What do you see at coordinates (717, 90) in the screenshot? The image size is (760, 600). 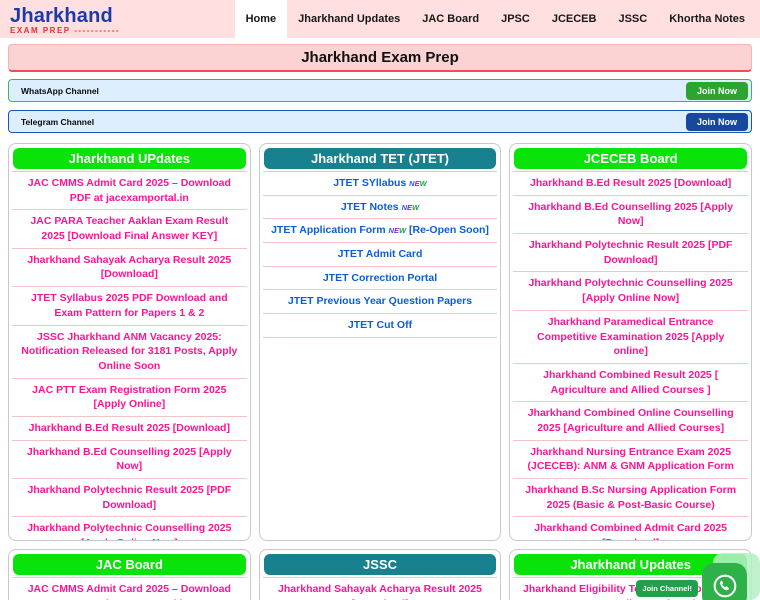 I see `whatsapp-join-button: Join Now` at bounding box center [717, 90].